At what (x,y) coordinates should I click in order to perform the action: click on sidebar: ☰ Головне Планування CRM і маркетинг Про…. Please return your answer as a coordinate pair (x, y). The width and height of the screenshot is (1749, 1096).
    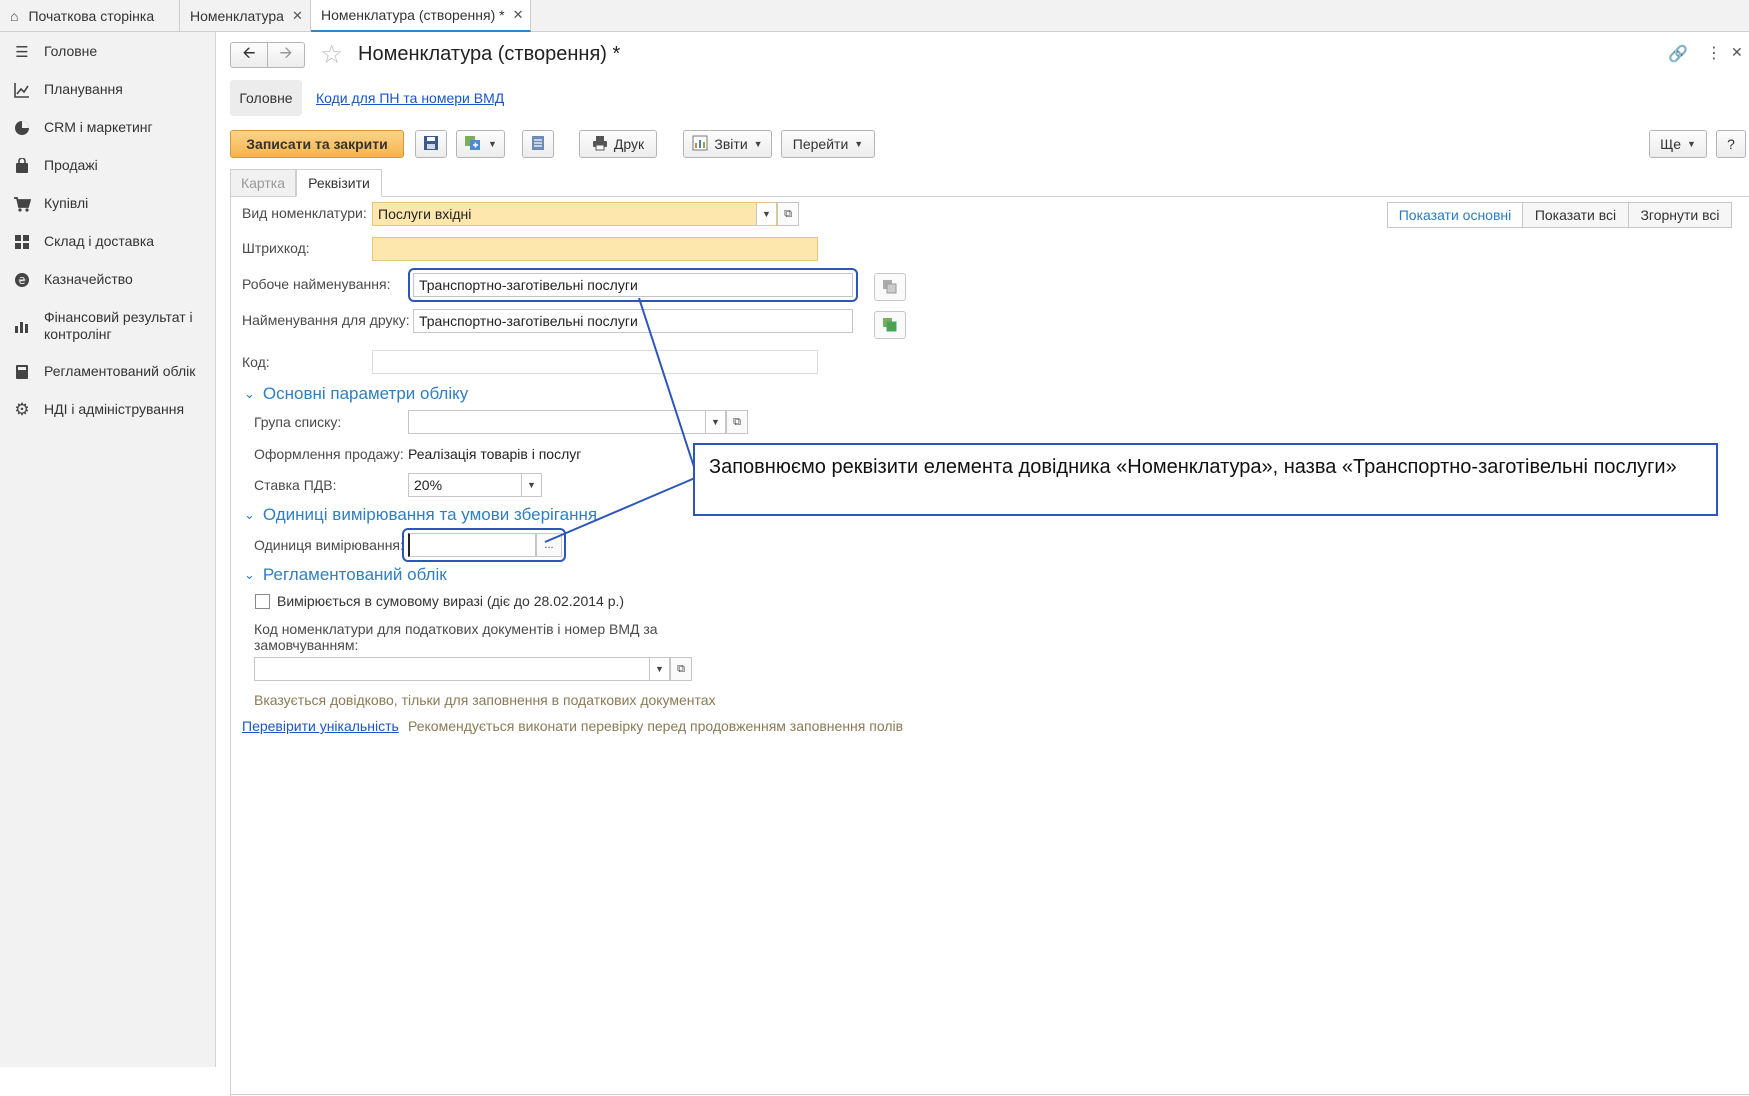
    Looking at the image, I should click on (108, 549).